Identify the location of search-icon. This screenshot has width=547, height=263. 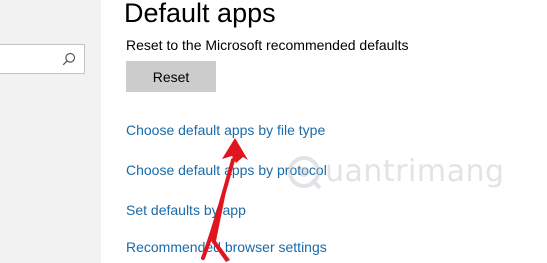
(69, 59).